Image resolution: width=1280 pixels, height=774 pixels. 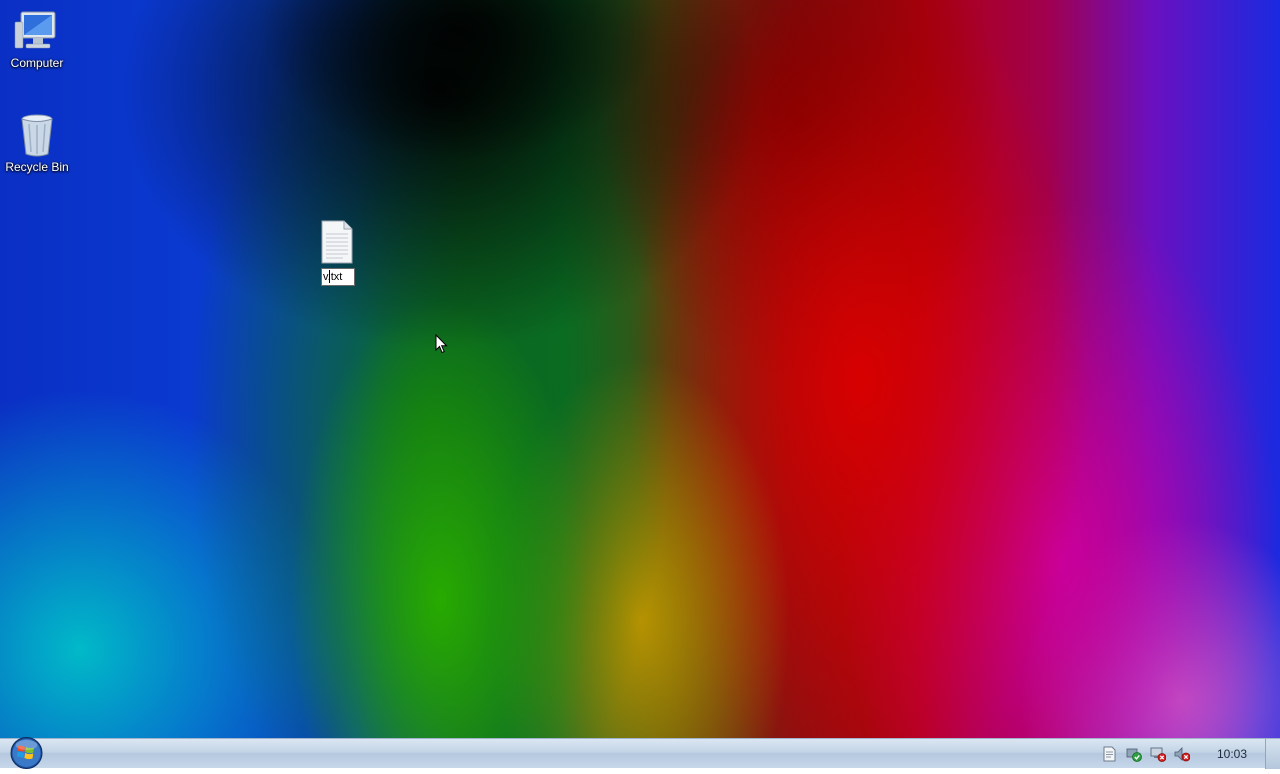 What do you see at coordinates (37, 63) in the screenshot?
I see `desktop-icon-label: Computer` at bounding box center [37, 63].